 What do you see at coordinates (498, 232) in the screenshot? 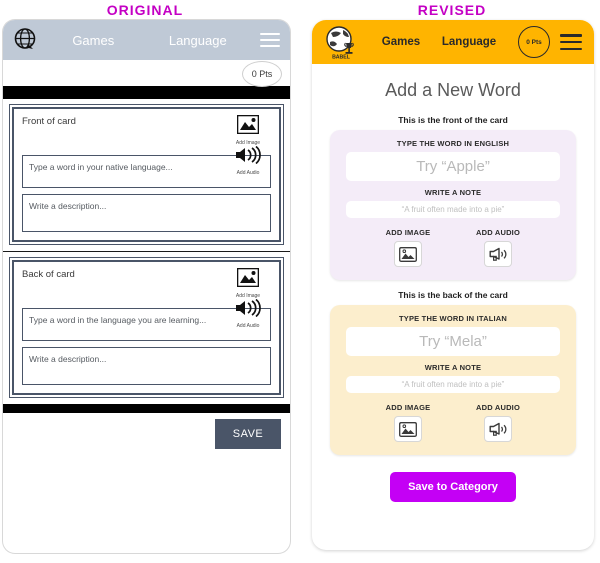
I see `revised-front-add-audio-label: ADD AUDIO` at bounding box center [498, 232].